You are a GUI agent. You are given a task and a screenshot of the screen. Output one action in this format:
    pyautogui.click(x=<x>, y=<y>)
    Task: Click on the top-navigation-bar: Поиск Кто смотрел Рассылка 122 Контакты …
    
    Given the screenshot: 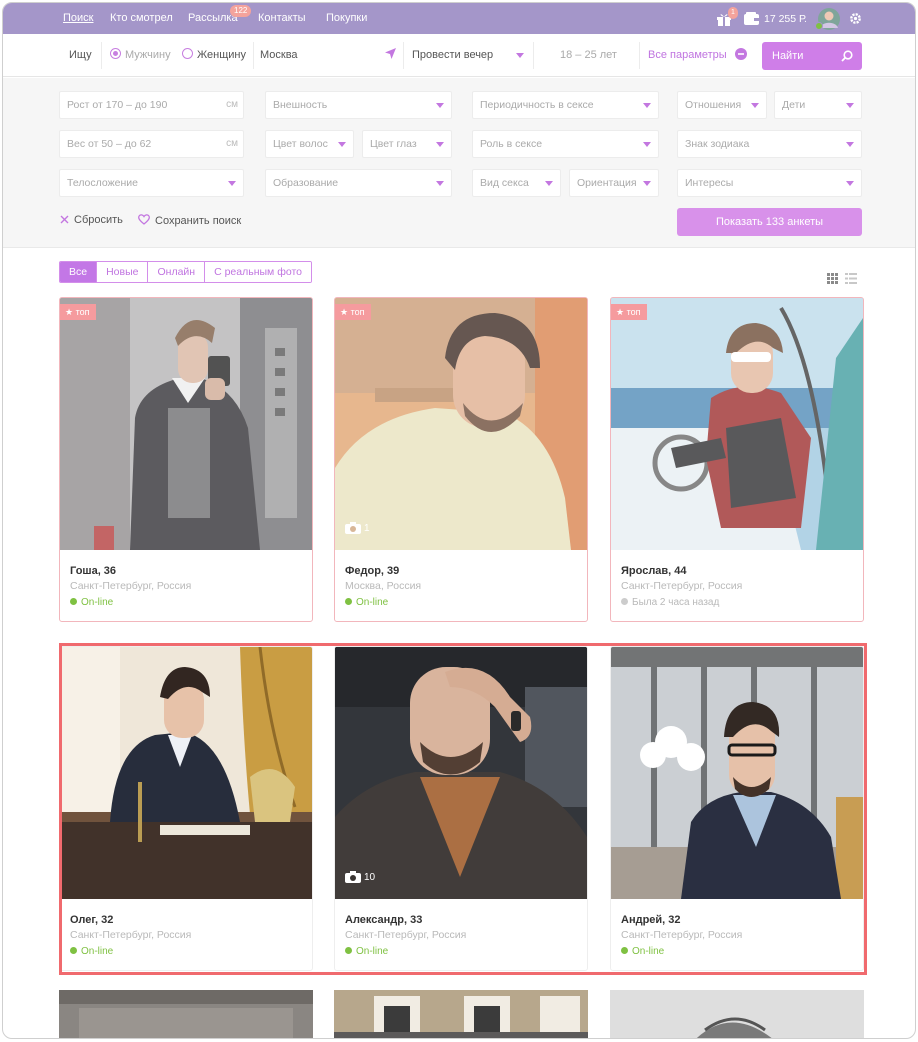 What is the action you would take?
    pyautogui.click(x=459, y=18)
    